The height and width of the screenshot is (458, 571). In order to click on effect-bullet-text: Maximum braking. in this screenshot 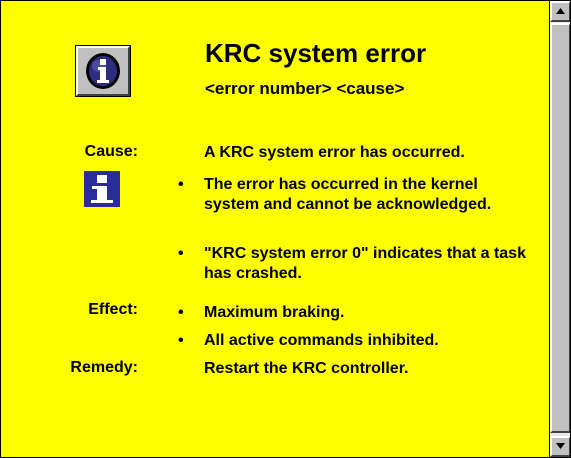, I will do `click(274, 312)`.